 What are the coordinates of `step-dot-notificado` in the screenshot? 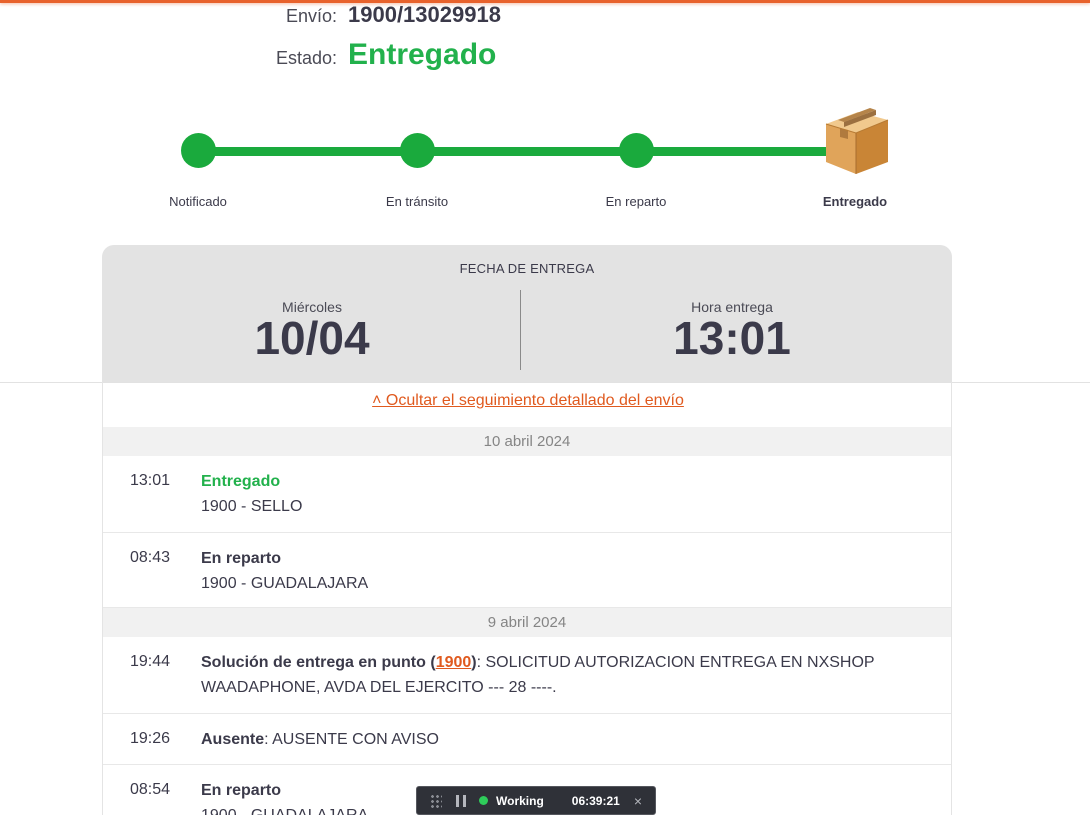 It's located at (198, 150).